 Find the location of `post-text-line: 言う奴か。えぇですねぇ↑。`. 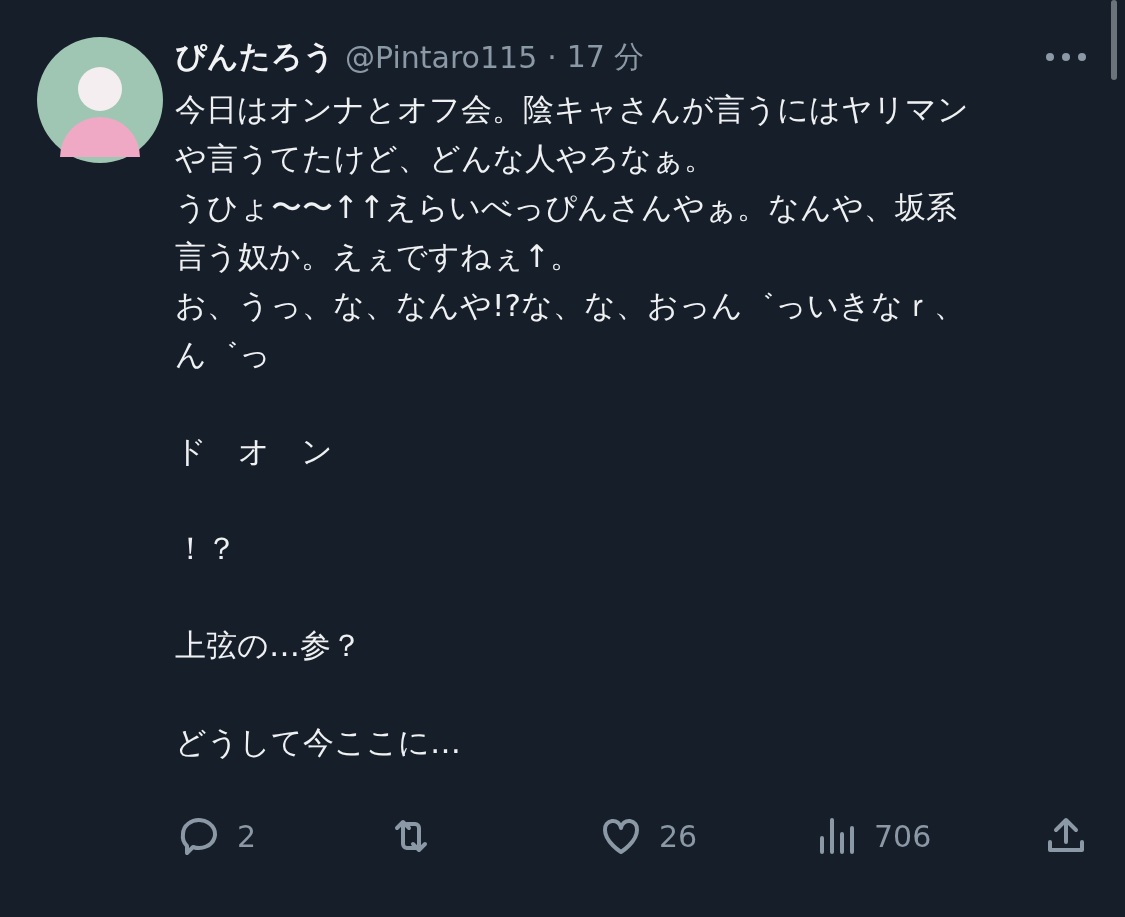

post-text-line: 言う奴か。えぇですねぇ↑。 is located at coordinates (378, 256).